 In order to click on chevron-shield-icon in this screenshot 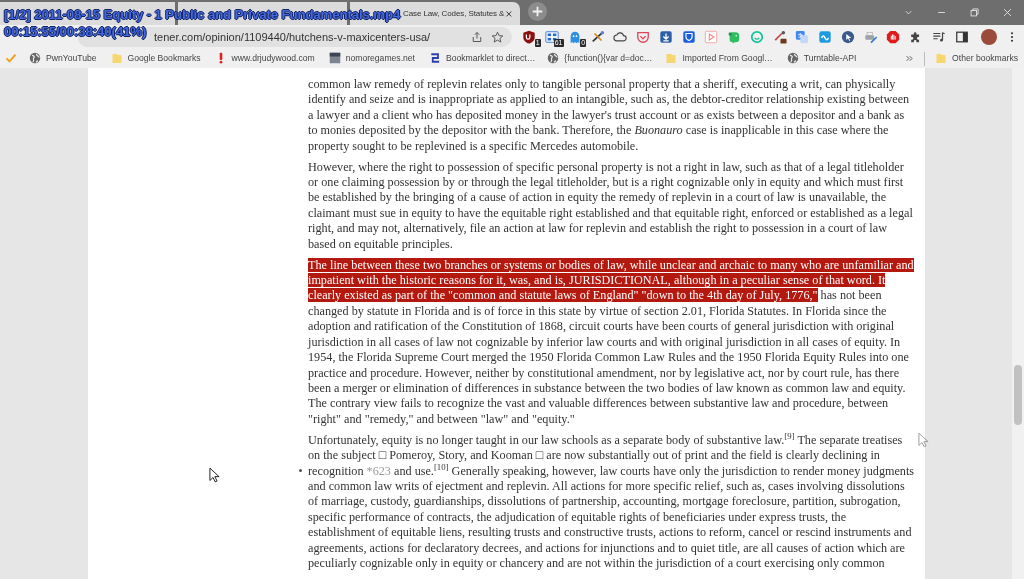, I will do `click(643, 37)`.